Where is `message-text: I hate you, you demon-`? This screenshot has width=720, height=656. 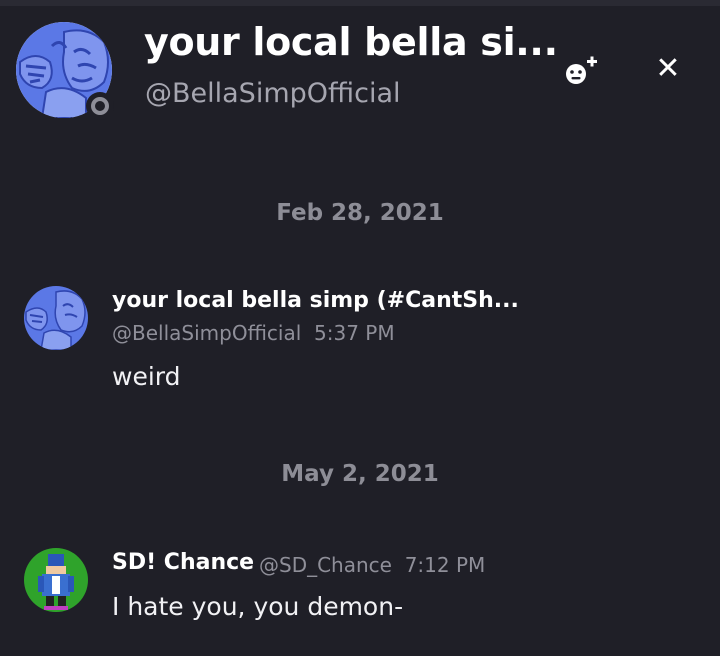 message-text: I hate you, you demon- is located at coordinates (258, 606).